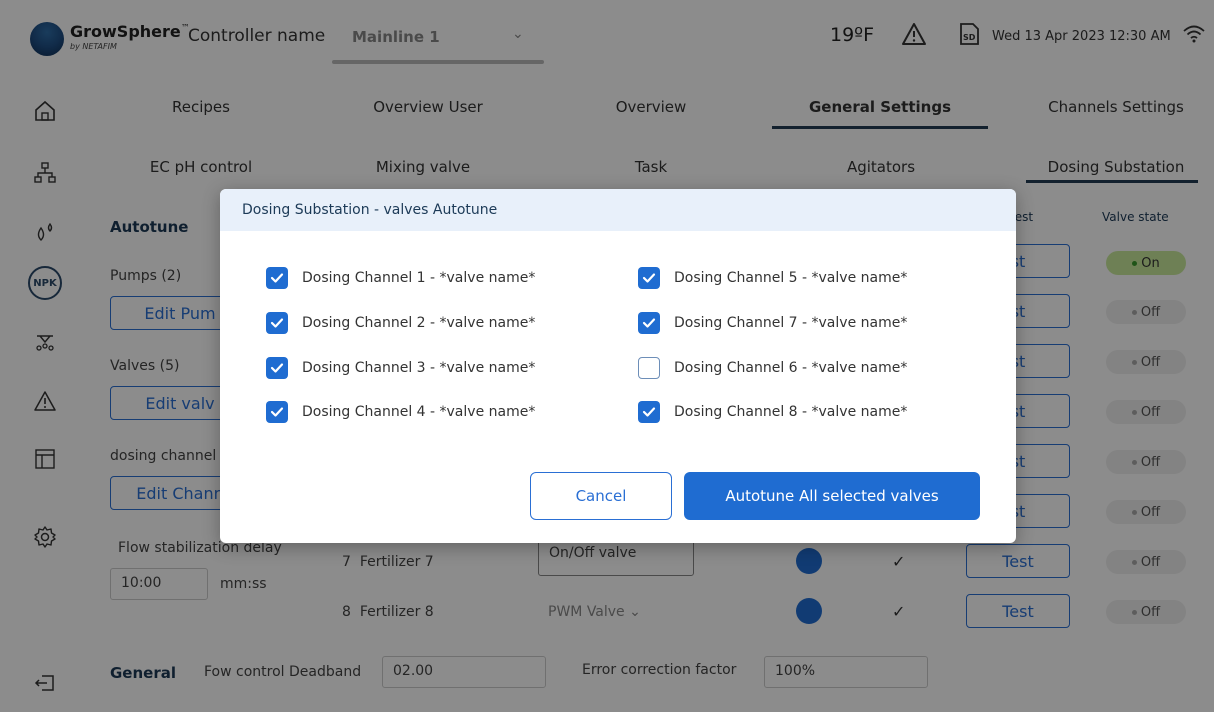 The width and height of the screenshot is (1214, 712). I want to click on channel-option: Dosing Channel 3 - *valve name*, so click(400, 368).